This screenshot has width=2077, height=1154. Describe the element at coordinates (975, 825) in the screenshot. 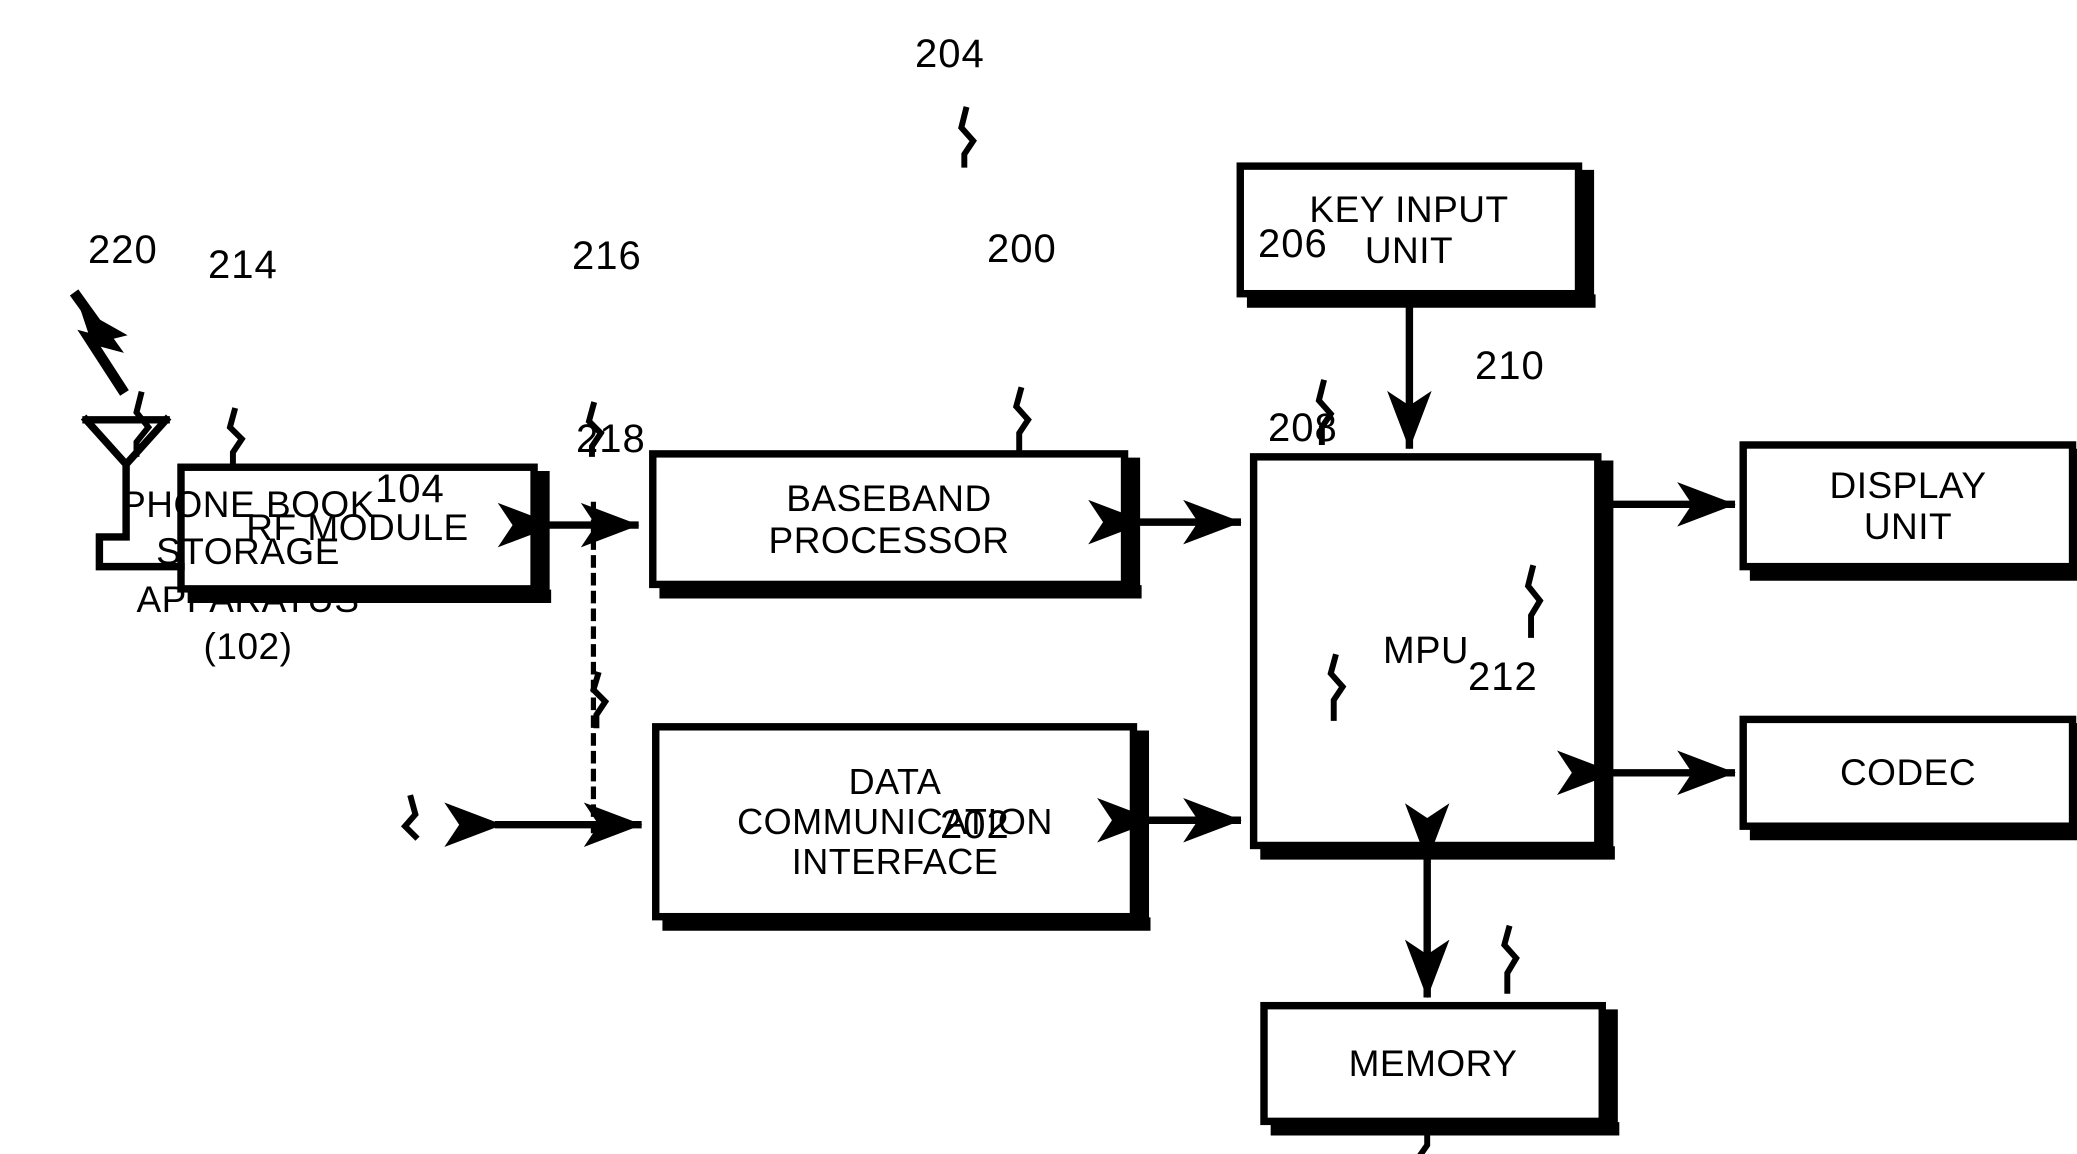

I see `ref-numeral-202: 202` at that location.